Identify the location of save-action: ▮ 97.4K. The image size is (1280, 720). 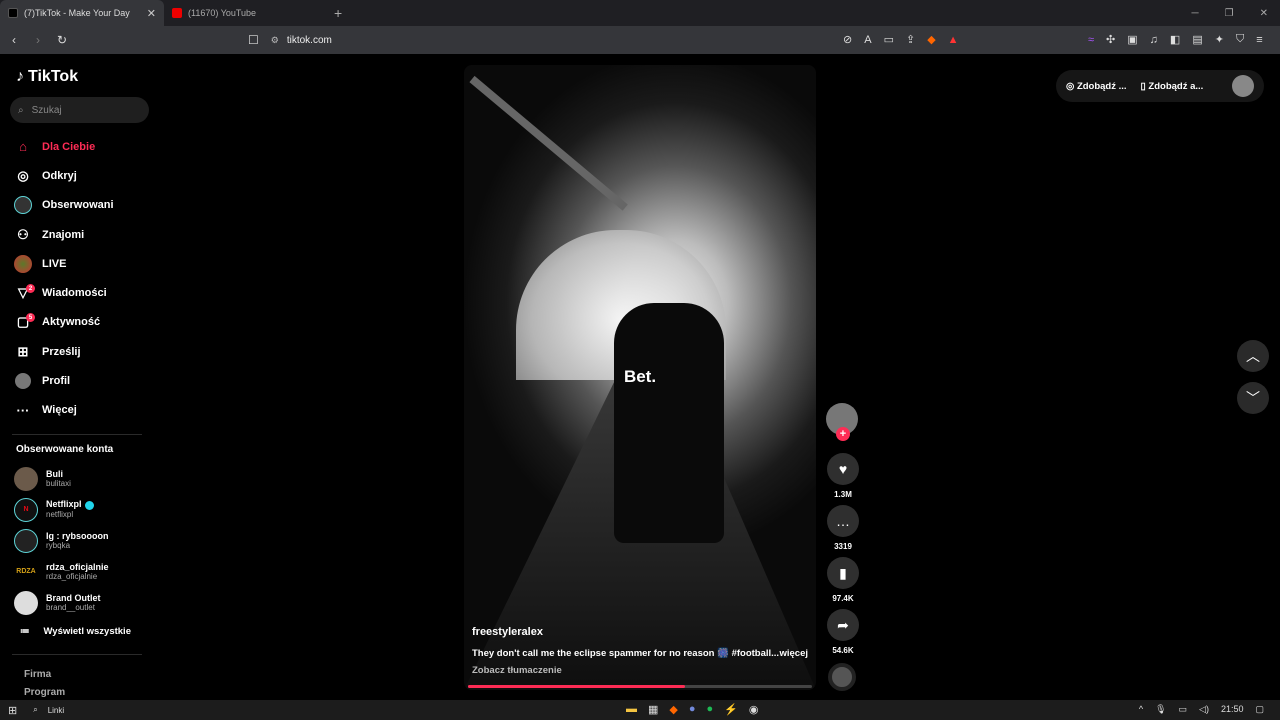
(843, 580).